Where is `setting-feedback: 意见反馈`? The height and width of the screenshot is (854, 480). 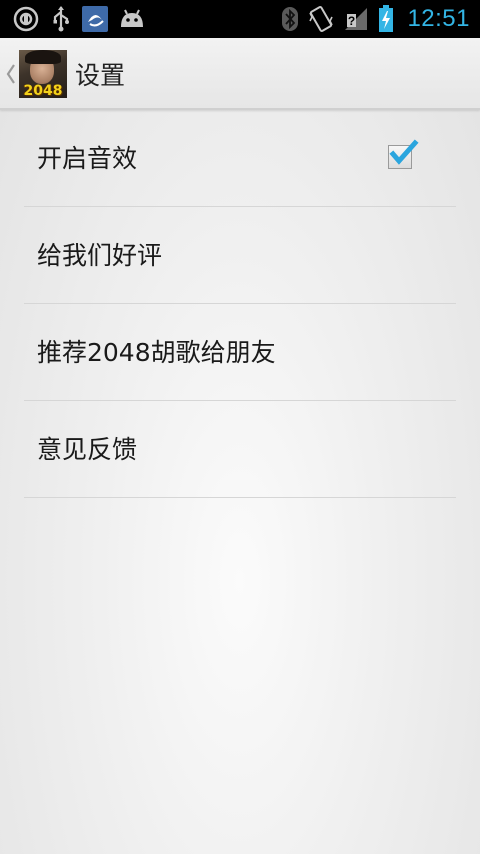
setting-feedback: 意见反馈 is located at coordinates (240, 449).